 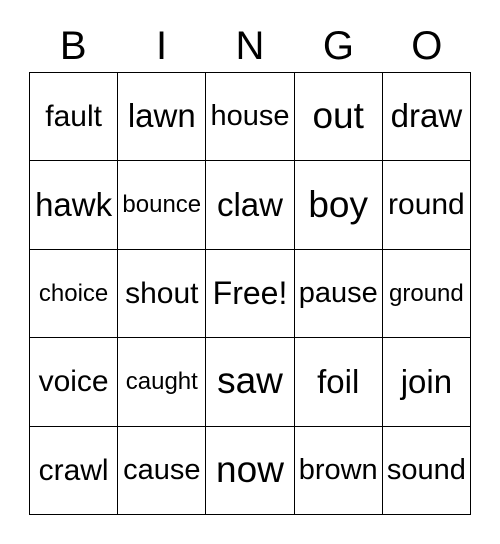 I want to click on bingo-cell: brown, so click(x=338, y=470).